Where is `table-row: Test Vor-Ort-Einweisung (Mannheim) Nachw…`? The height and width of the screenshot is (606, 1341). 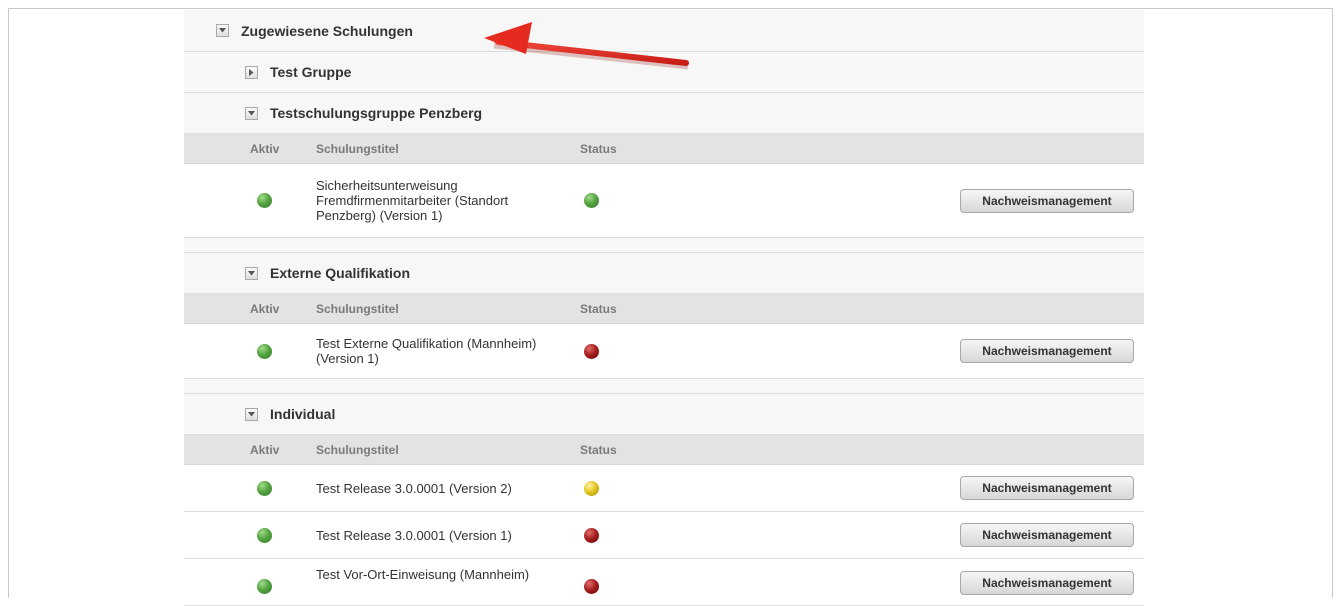
table-row: Test Vor-Ort-Einweisung (Mannheim) Nachw… is located at coordinates (664, 582).